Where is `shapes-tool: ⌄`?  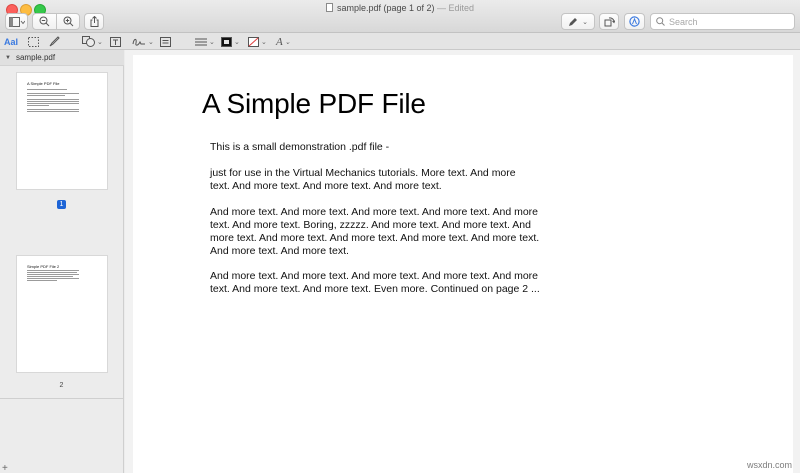 shapes-tool: ⌄ is located at coordinates (92, 41).